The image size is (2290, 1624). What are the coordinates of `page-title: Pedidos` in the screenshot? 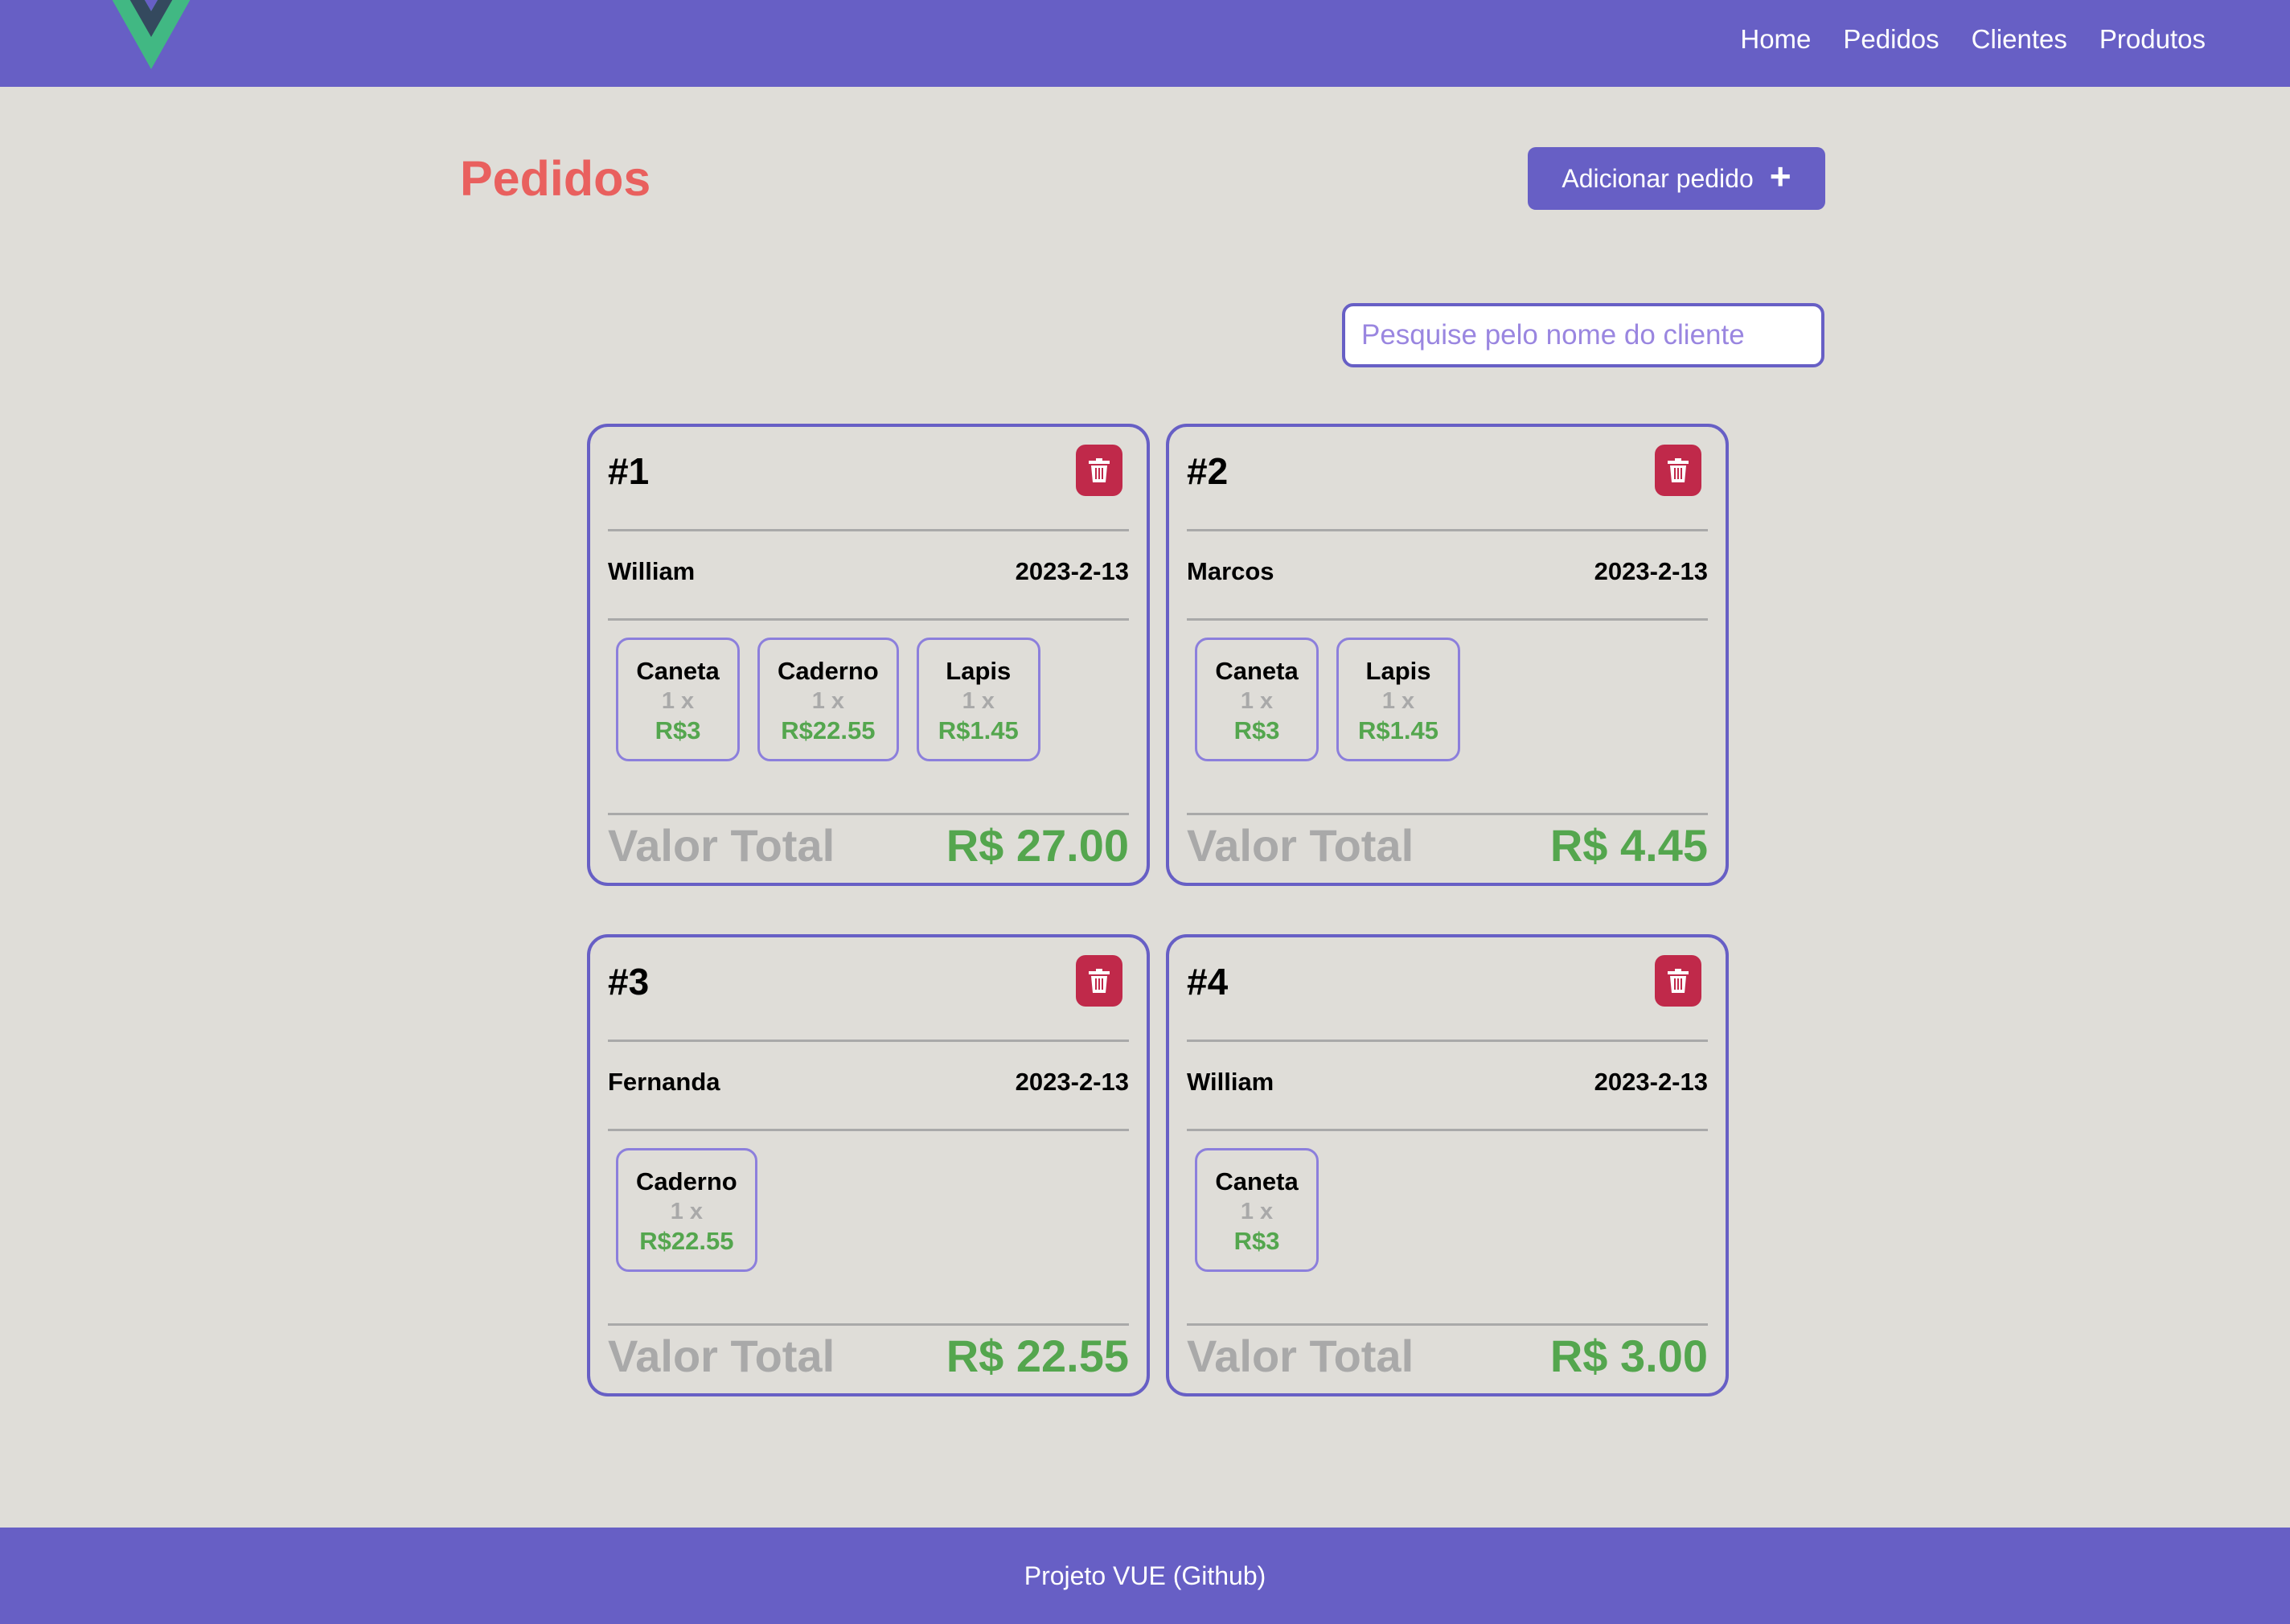 It's located at (556, 179).